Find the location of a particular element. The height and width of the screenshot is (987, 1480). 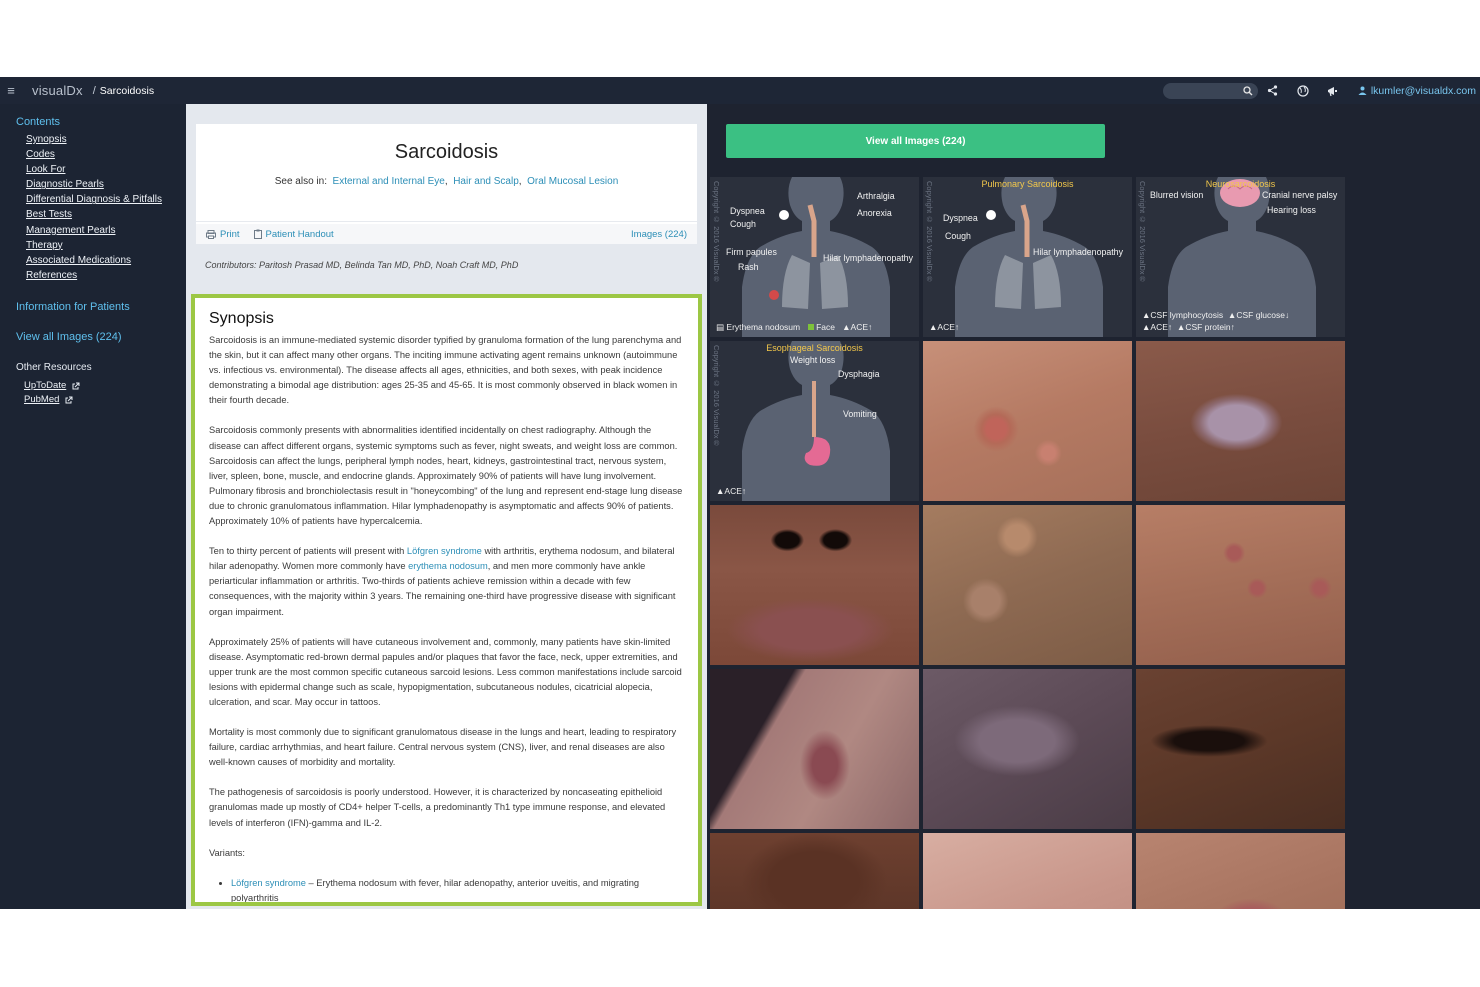

diagram-title: Pulmonary Sarcoidosis is located at coordinates (1027, 184).